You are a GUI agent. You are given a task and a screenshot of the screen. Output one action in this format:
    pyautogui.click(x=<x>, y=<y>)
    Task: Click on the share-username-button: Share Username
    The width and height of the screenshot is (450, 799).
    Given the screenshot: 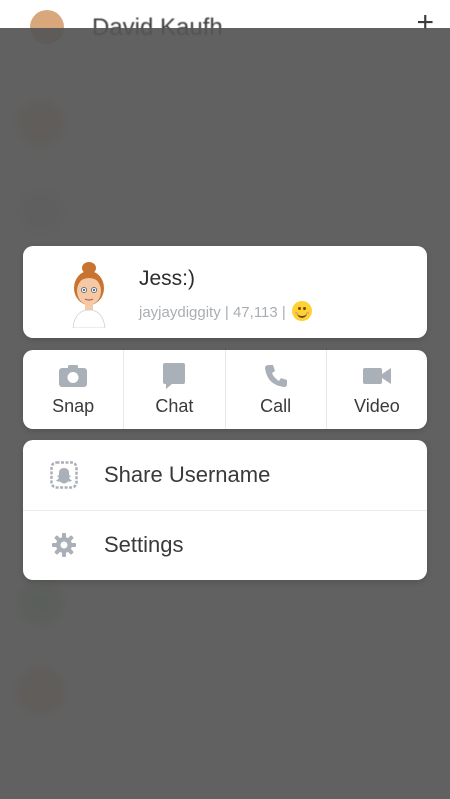 What is the action you would take?
    pyautogui.click(x=225, y=475)
    